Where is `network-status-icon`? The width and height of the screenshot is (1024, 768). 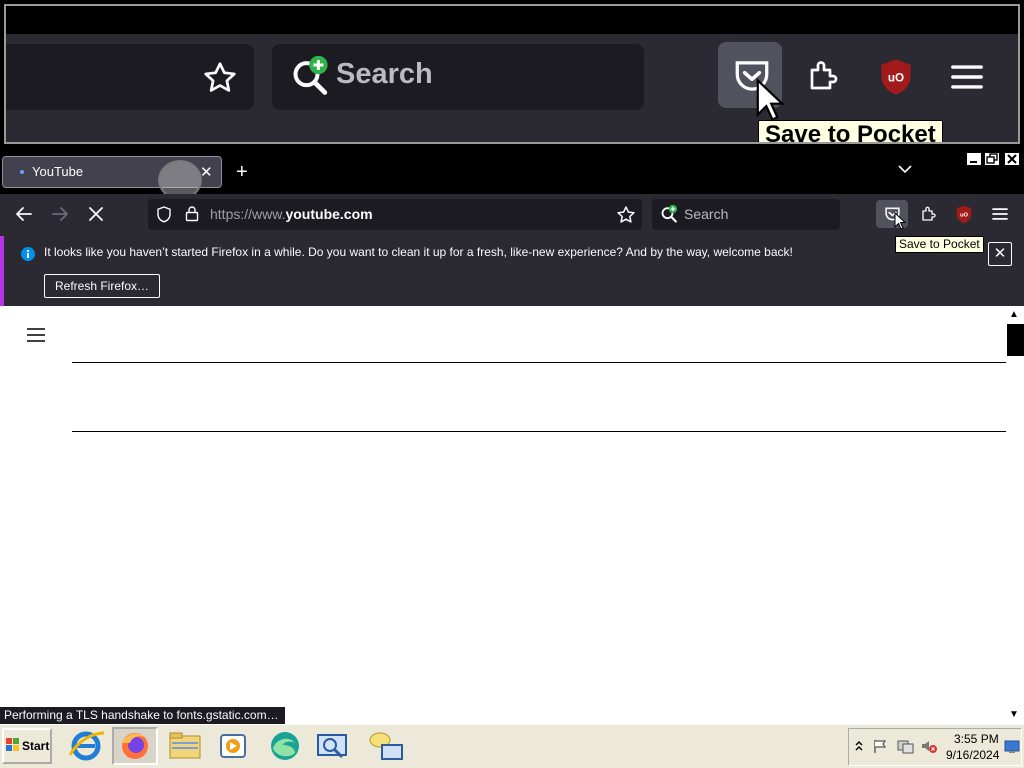
network-status-icon is located at coordinates (906, 746).